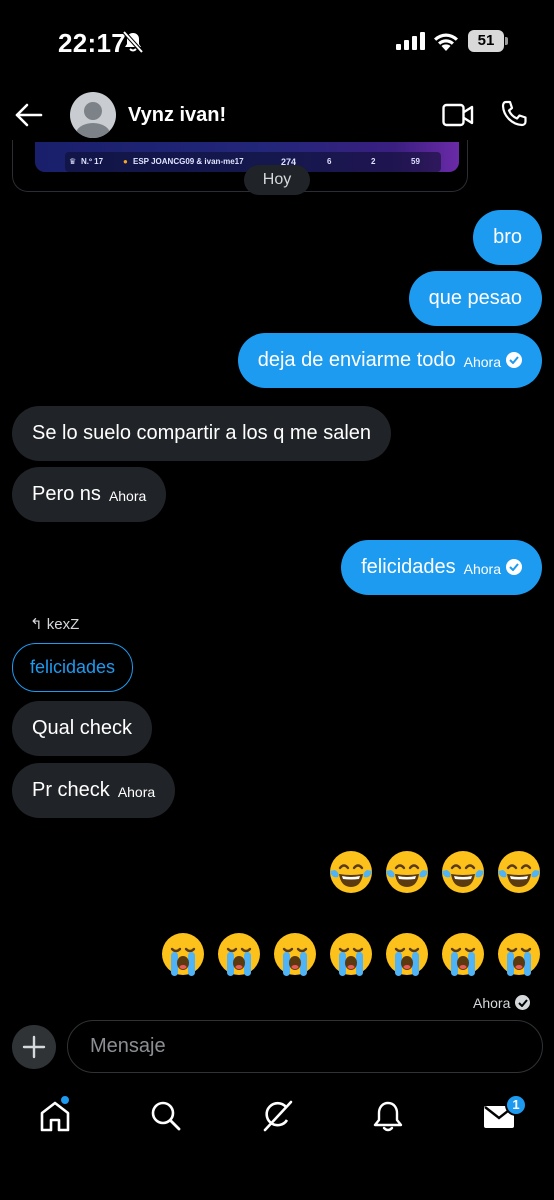 This screenshot has width=554, height=1200. I want to click on phone-call-icon, so click(514, 114).